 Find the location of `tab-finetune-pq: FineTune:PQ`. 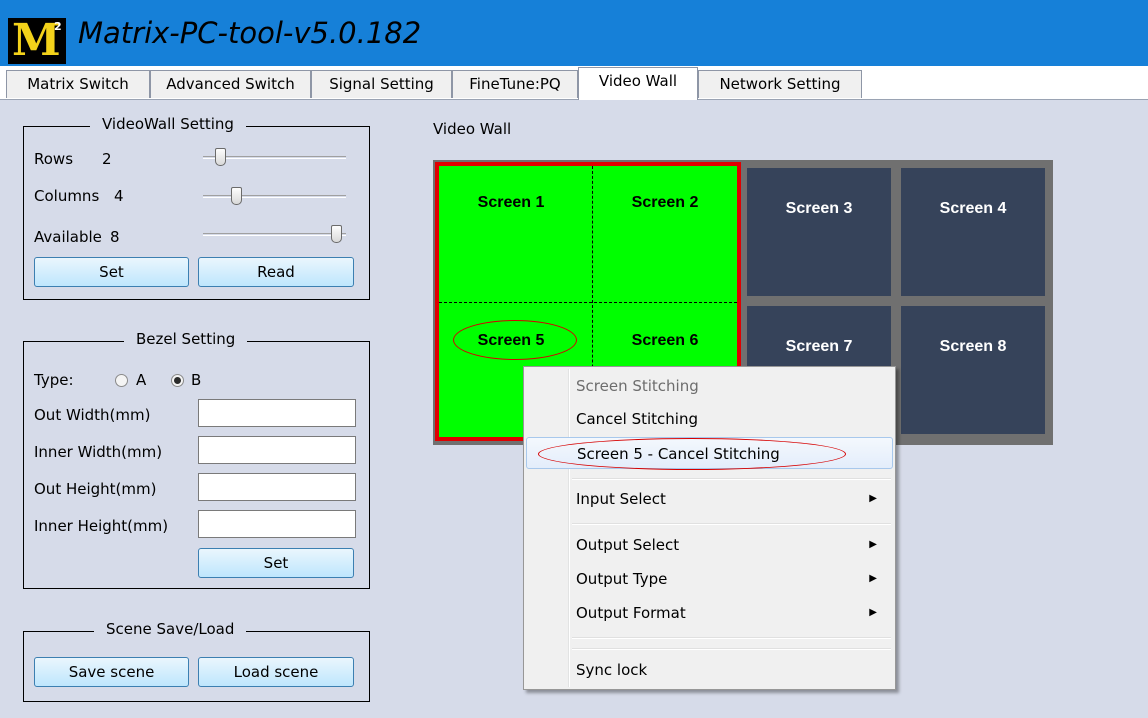

tab-finetune-pq: FineTune:PQ is located at coordinates (515, 84).